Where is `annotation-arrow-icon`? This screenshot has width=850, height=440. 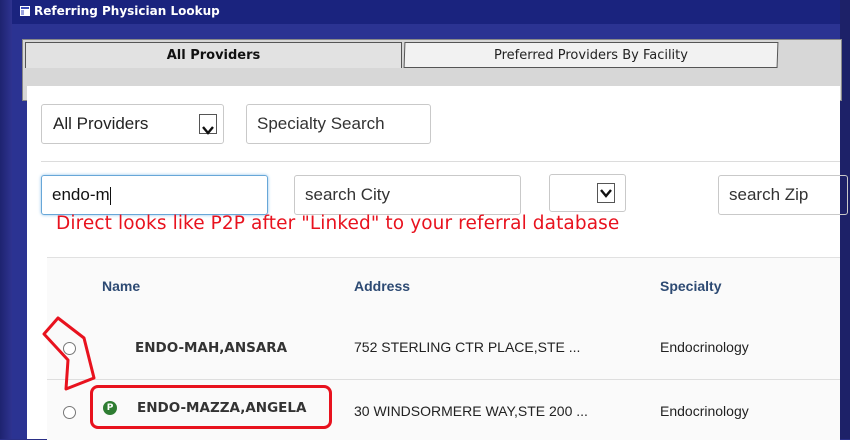
annotation-arrow-icon is located at coordinates (69, 353).